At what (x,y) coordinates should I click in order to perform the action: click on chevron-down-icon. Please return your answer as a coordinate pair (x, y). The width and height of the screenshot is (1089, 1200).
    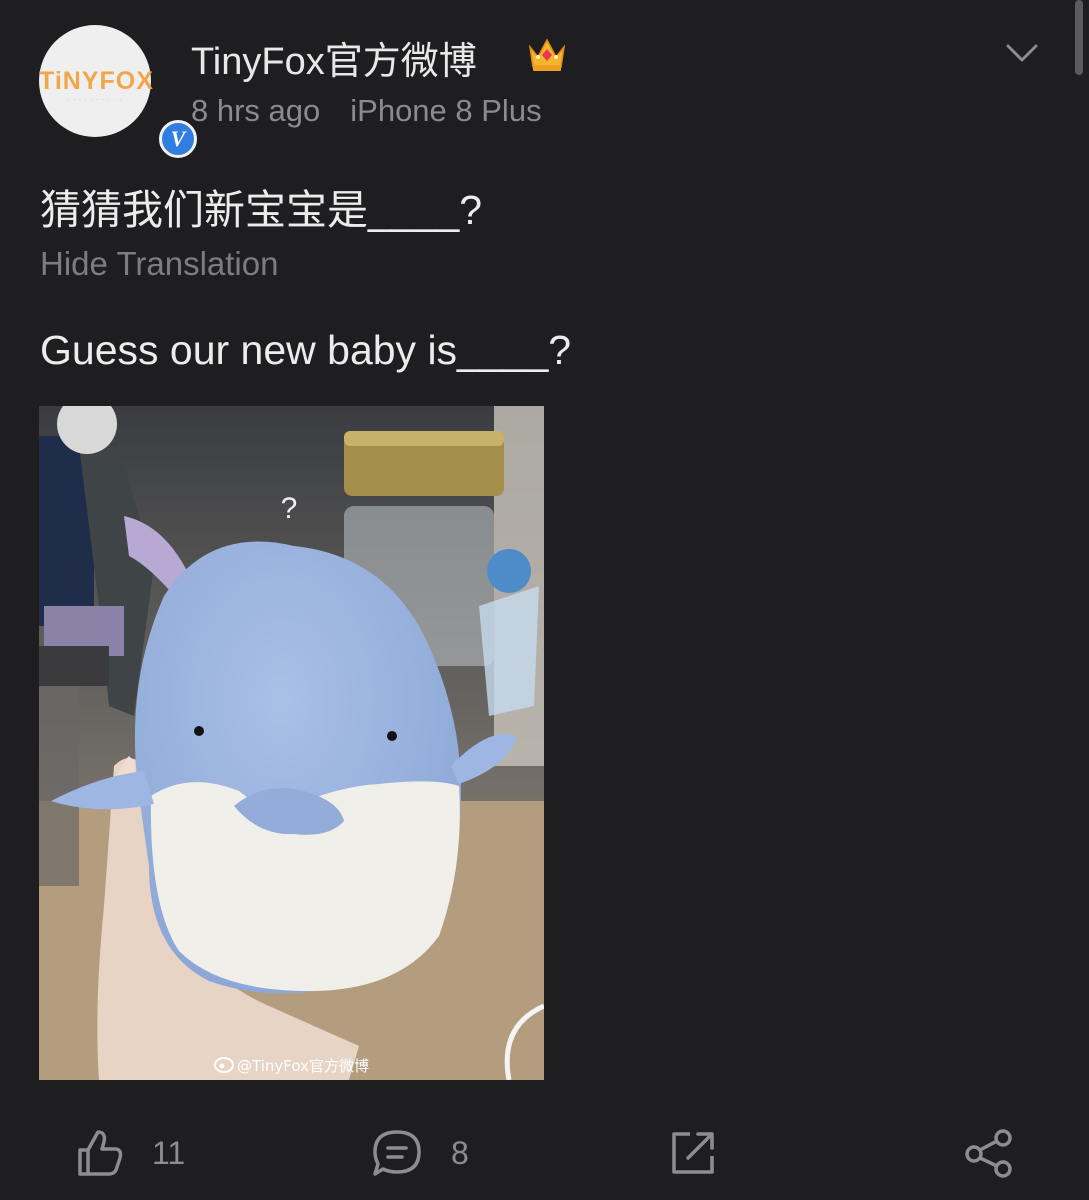
    Looking at the image, I should click on (1022, 53).